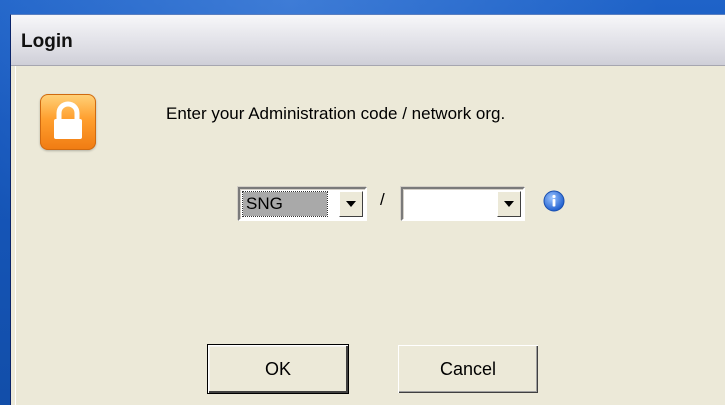 Image resolution: width=725 pixels, height=405 pixels. Describe the element at coordinates (409, 204) in the screenshot. I see `network-org-value` at that location.